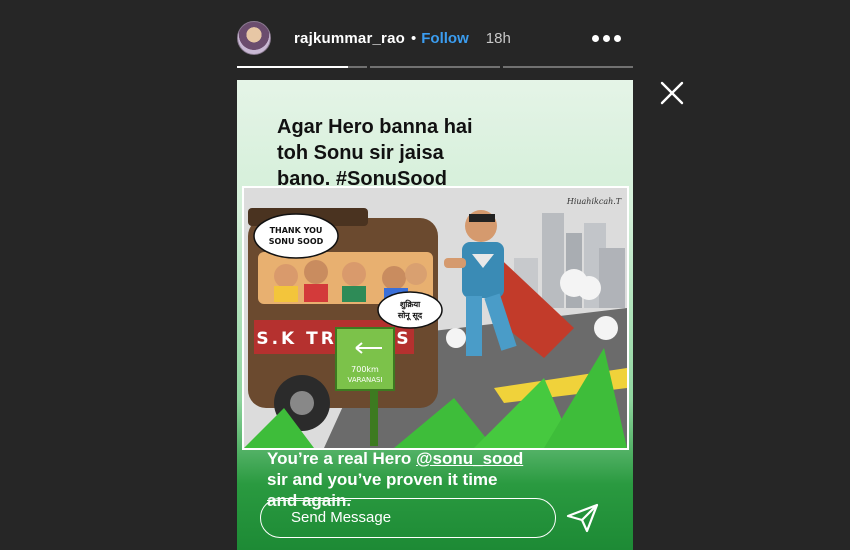  Describe the element at coordinates (672, 93) in the screenshot. I see `close-icon` at that location.